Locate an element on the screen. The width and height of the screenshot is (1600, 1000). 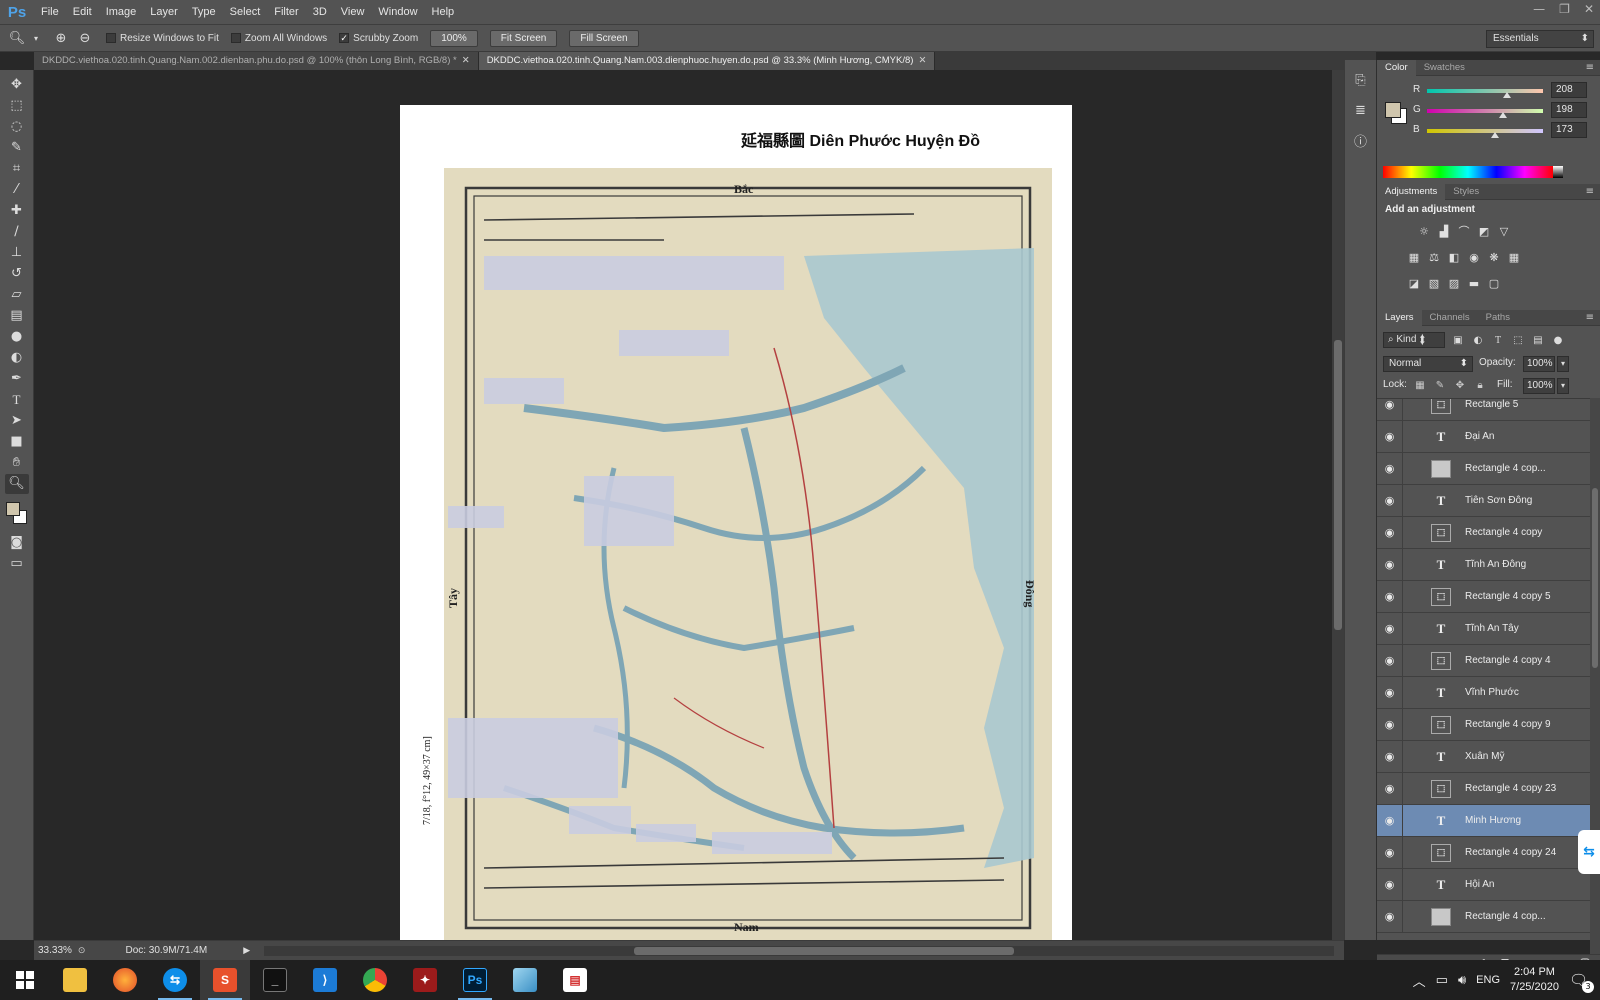
layer-row: ◉ T Đại An is located at coordinates (1488, 436).